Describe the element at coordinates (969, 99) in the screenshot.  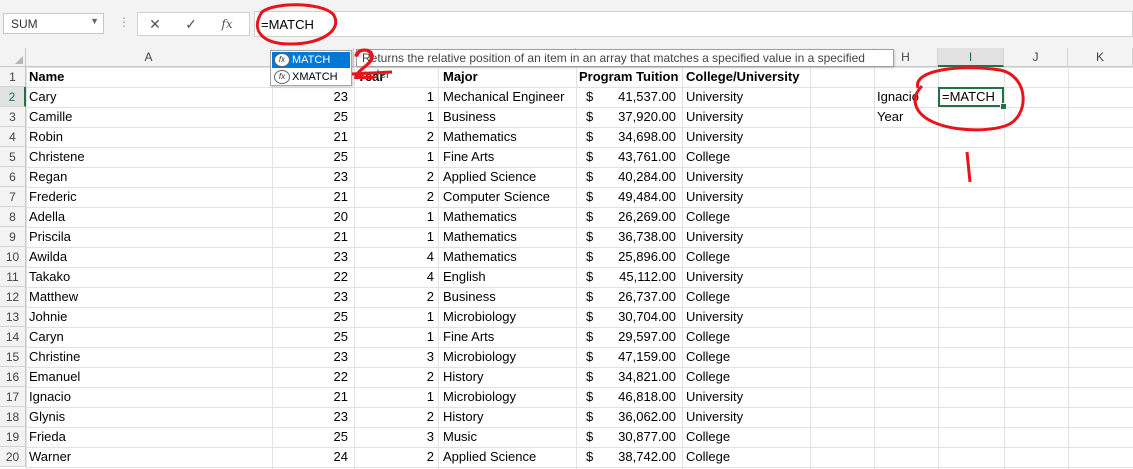
I see `annotation-circle-active-cell` at that location.